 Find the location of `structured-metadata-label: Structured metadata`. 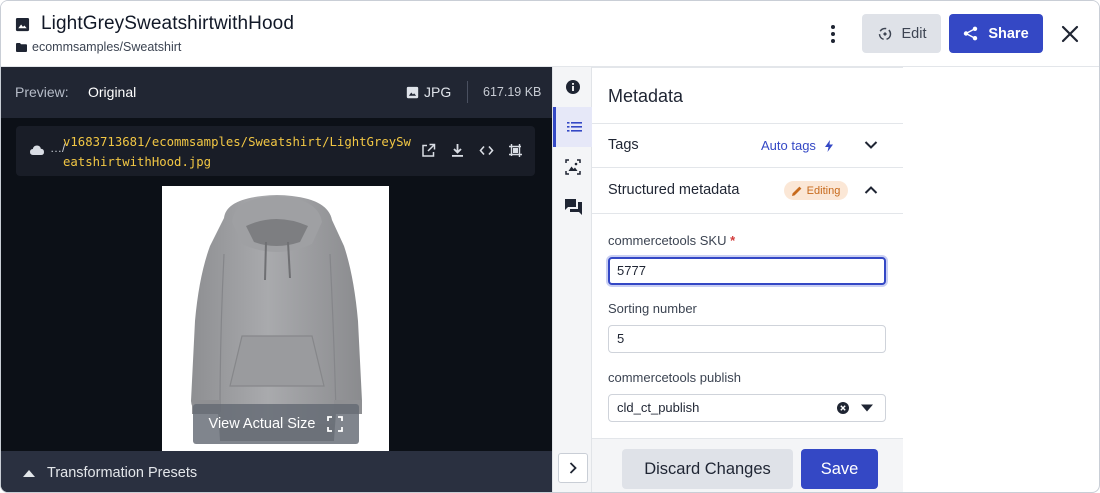

structured-metadata-label: Structured metadata is located at coordinates (673, 190).